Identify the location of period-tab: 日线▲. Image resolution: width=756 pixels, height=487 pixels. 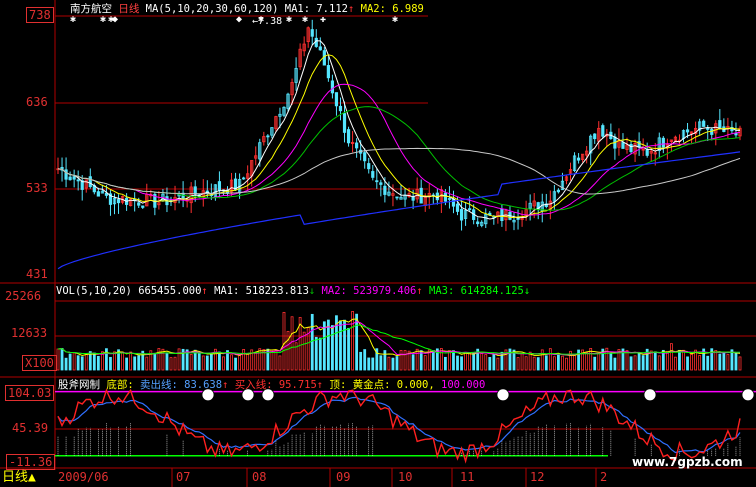
(19, 478).